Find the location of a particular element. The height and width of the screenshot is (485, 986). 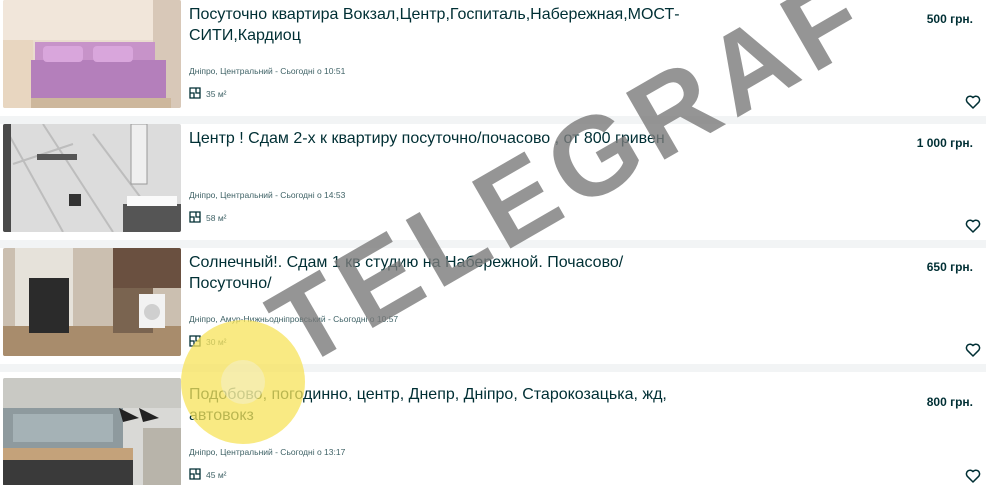

listing-photo-bedroom is located at coordinates (92, 54).